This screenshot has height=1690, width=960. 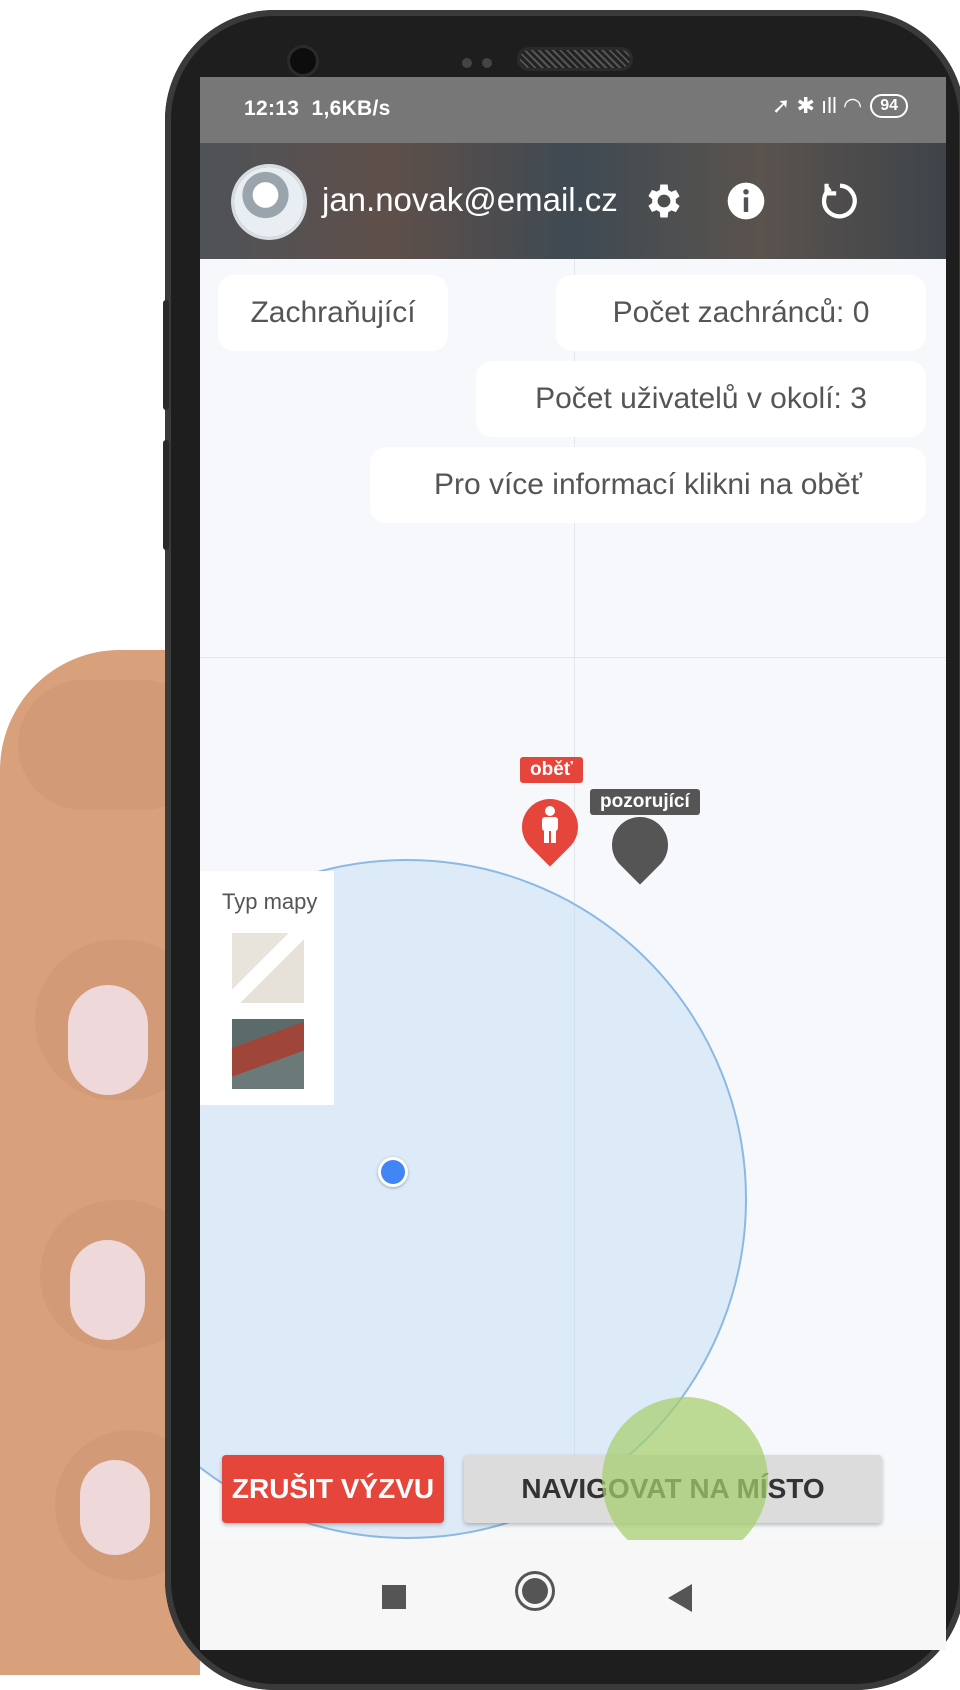 I want to click on map-type-road-thumbnail, so click(x=268, y=968).